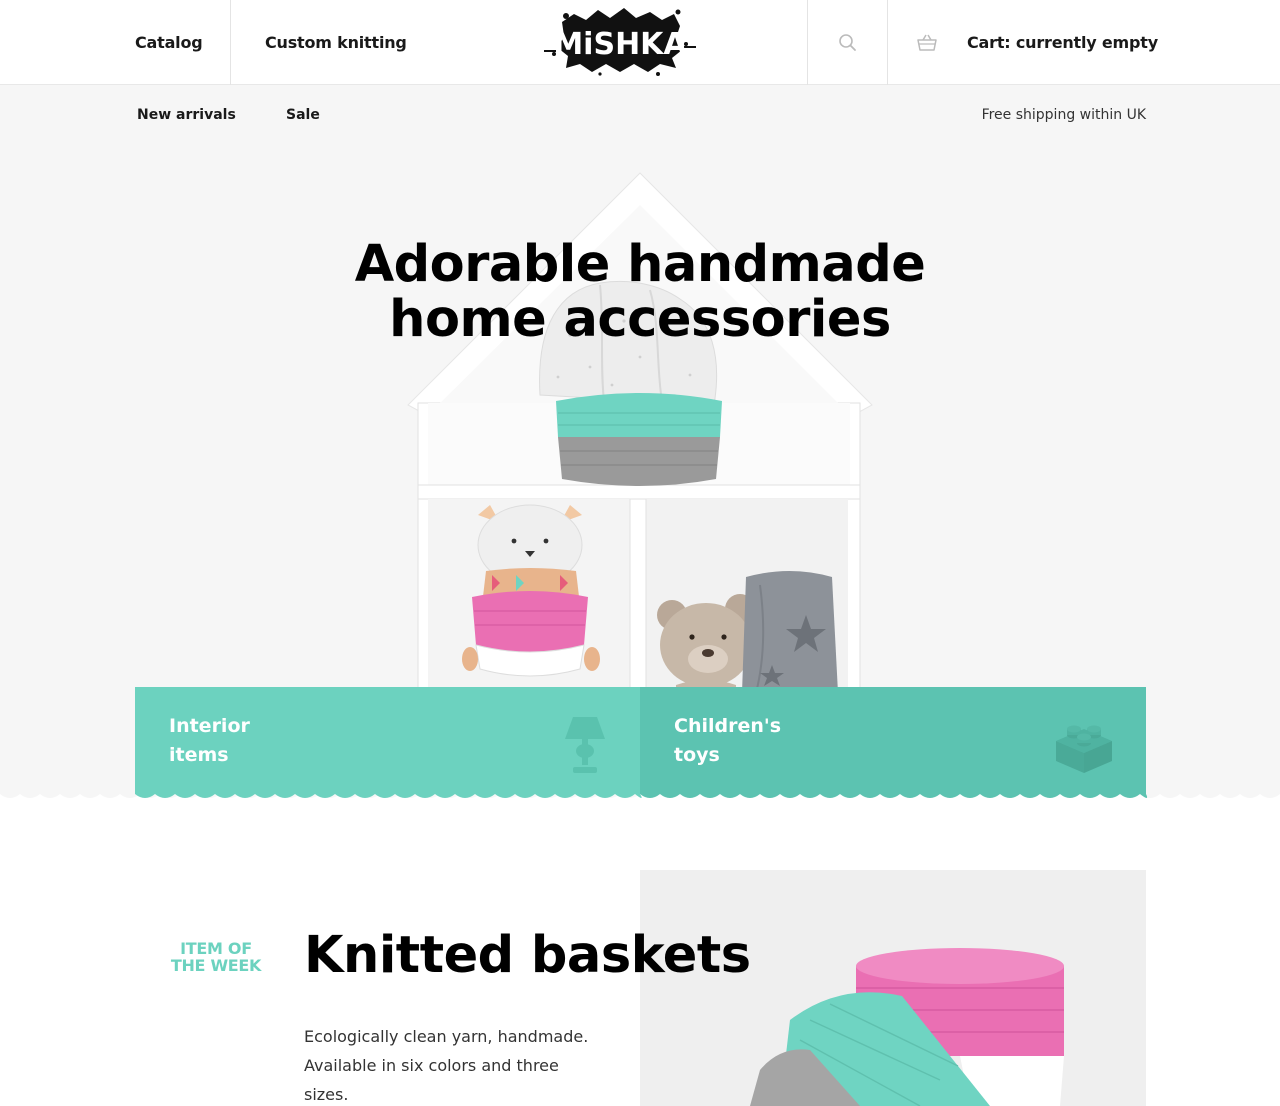 The height and width of the screenshot is (1106, 1280). What do you see at coordinates (640, 794) in the screenshot?
I see `wavy-divider` at bounding box center [640, 794].